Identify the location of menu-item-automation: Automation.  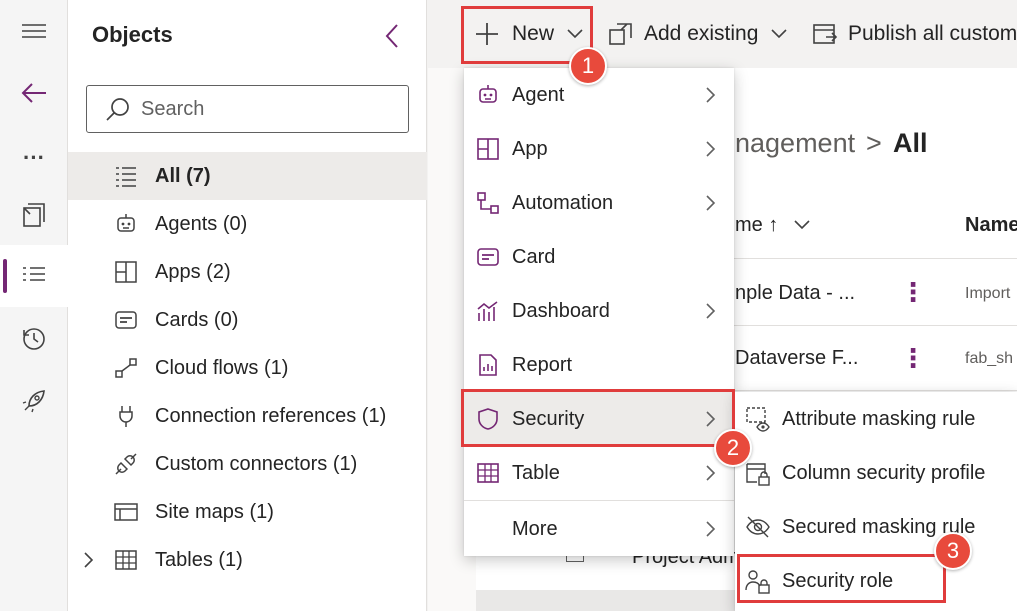
(599, 203).